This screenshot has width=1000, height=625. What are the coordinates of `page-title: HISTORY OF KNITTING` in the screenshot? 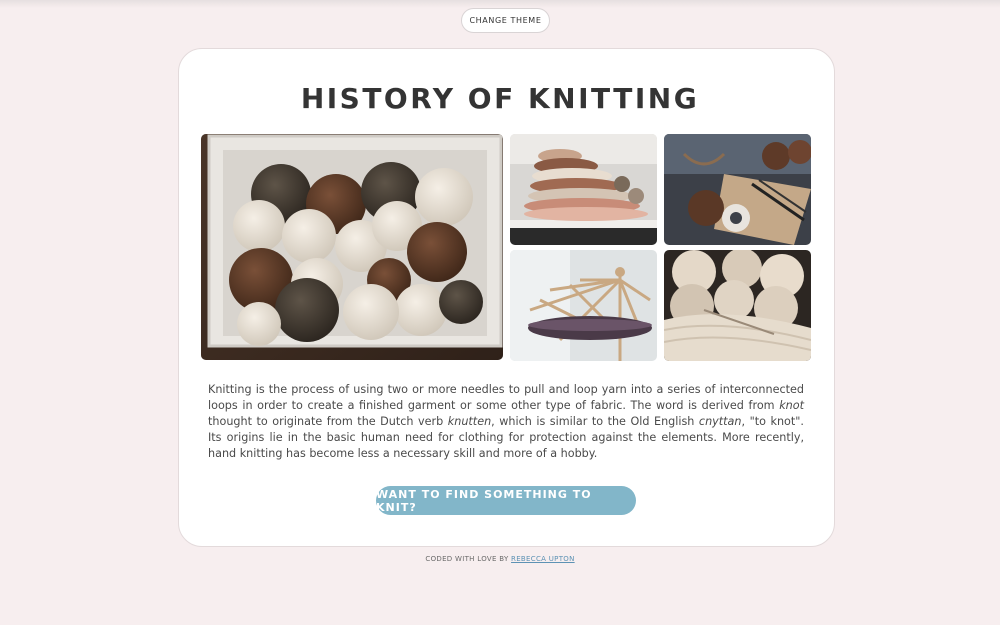 It's located at (500, 98).